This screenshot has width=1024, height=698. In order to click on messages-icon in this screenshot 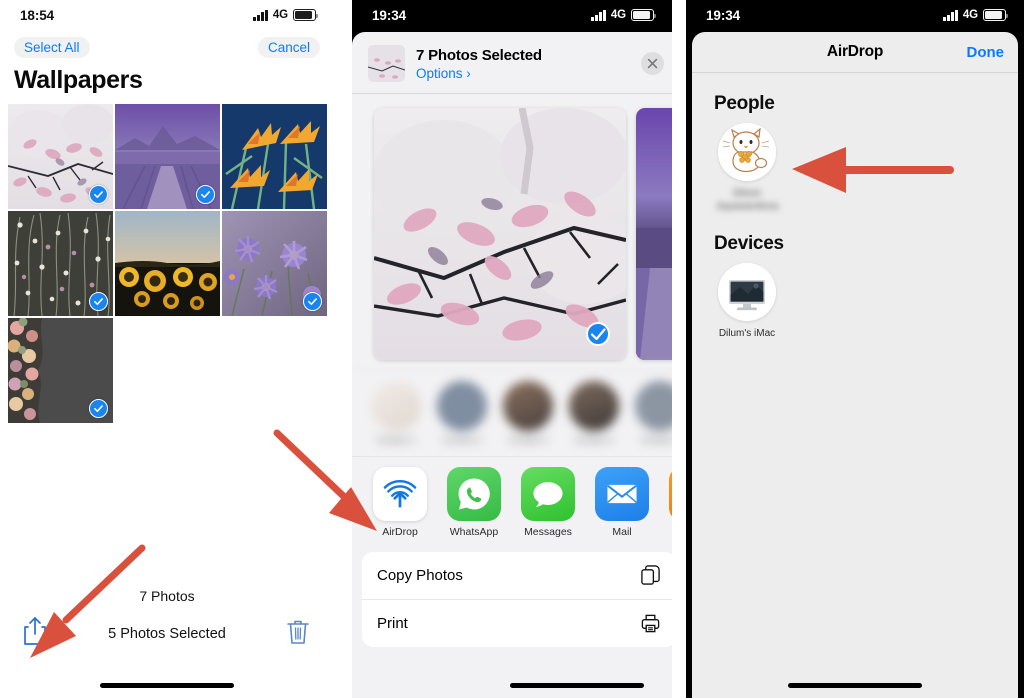, I will do `click(548, 495)`.